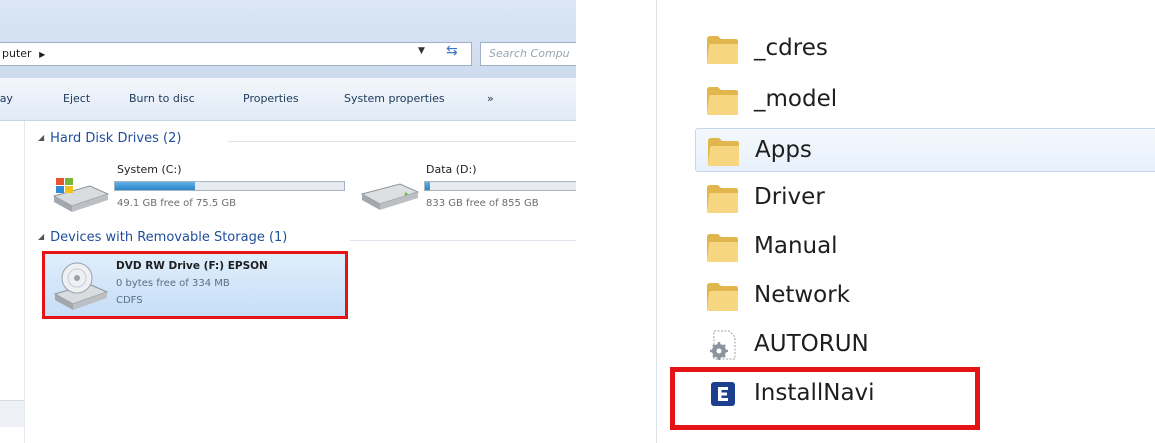 The image size is (1155, 443). I want to click on eject-button: Eject, so click(76, 98).